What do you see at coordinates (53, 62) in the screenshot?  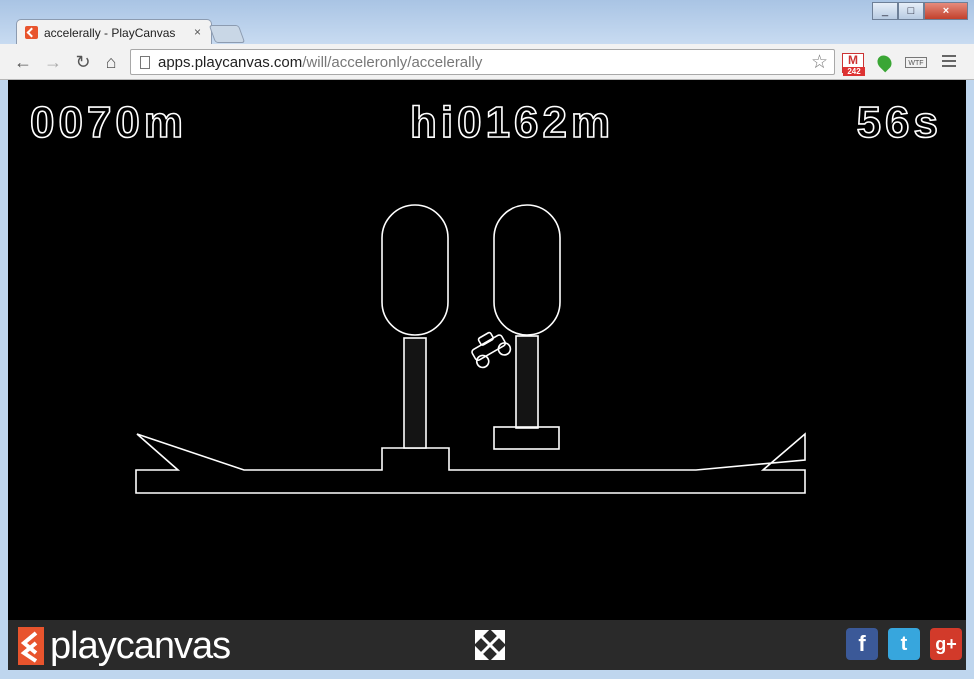 I see `forward-arrow-icon: →` at bounding box center [53, 62].